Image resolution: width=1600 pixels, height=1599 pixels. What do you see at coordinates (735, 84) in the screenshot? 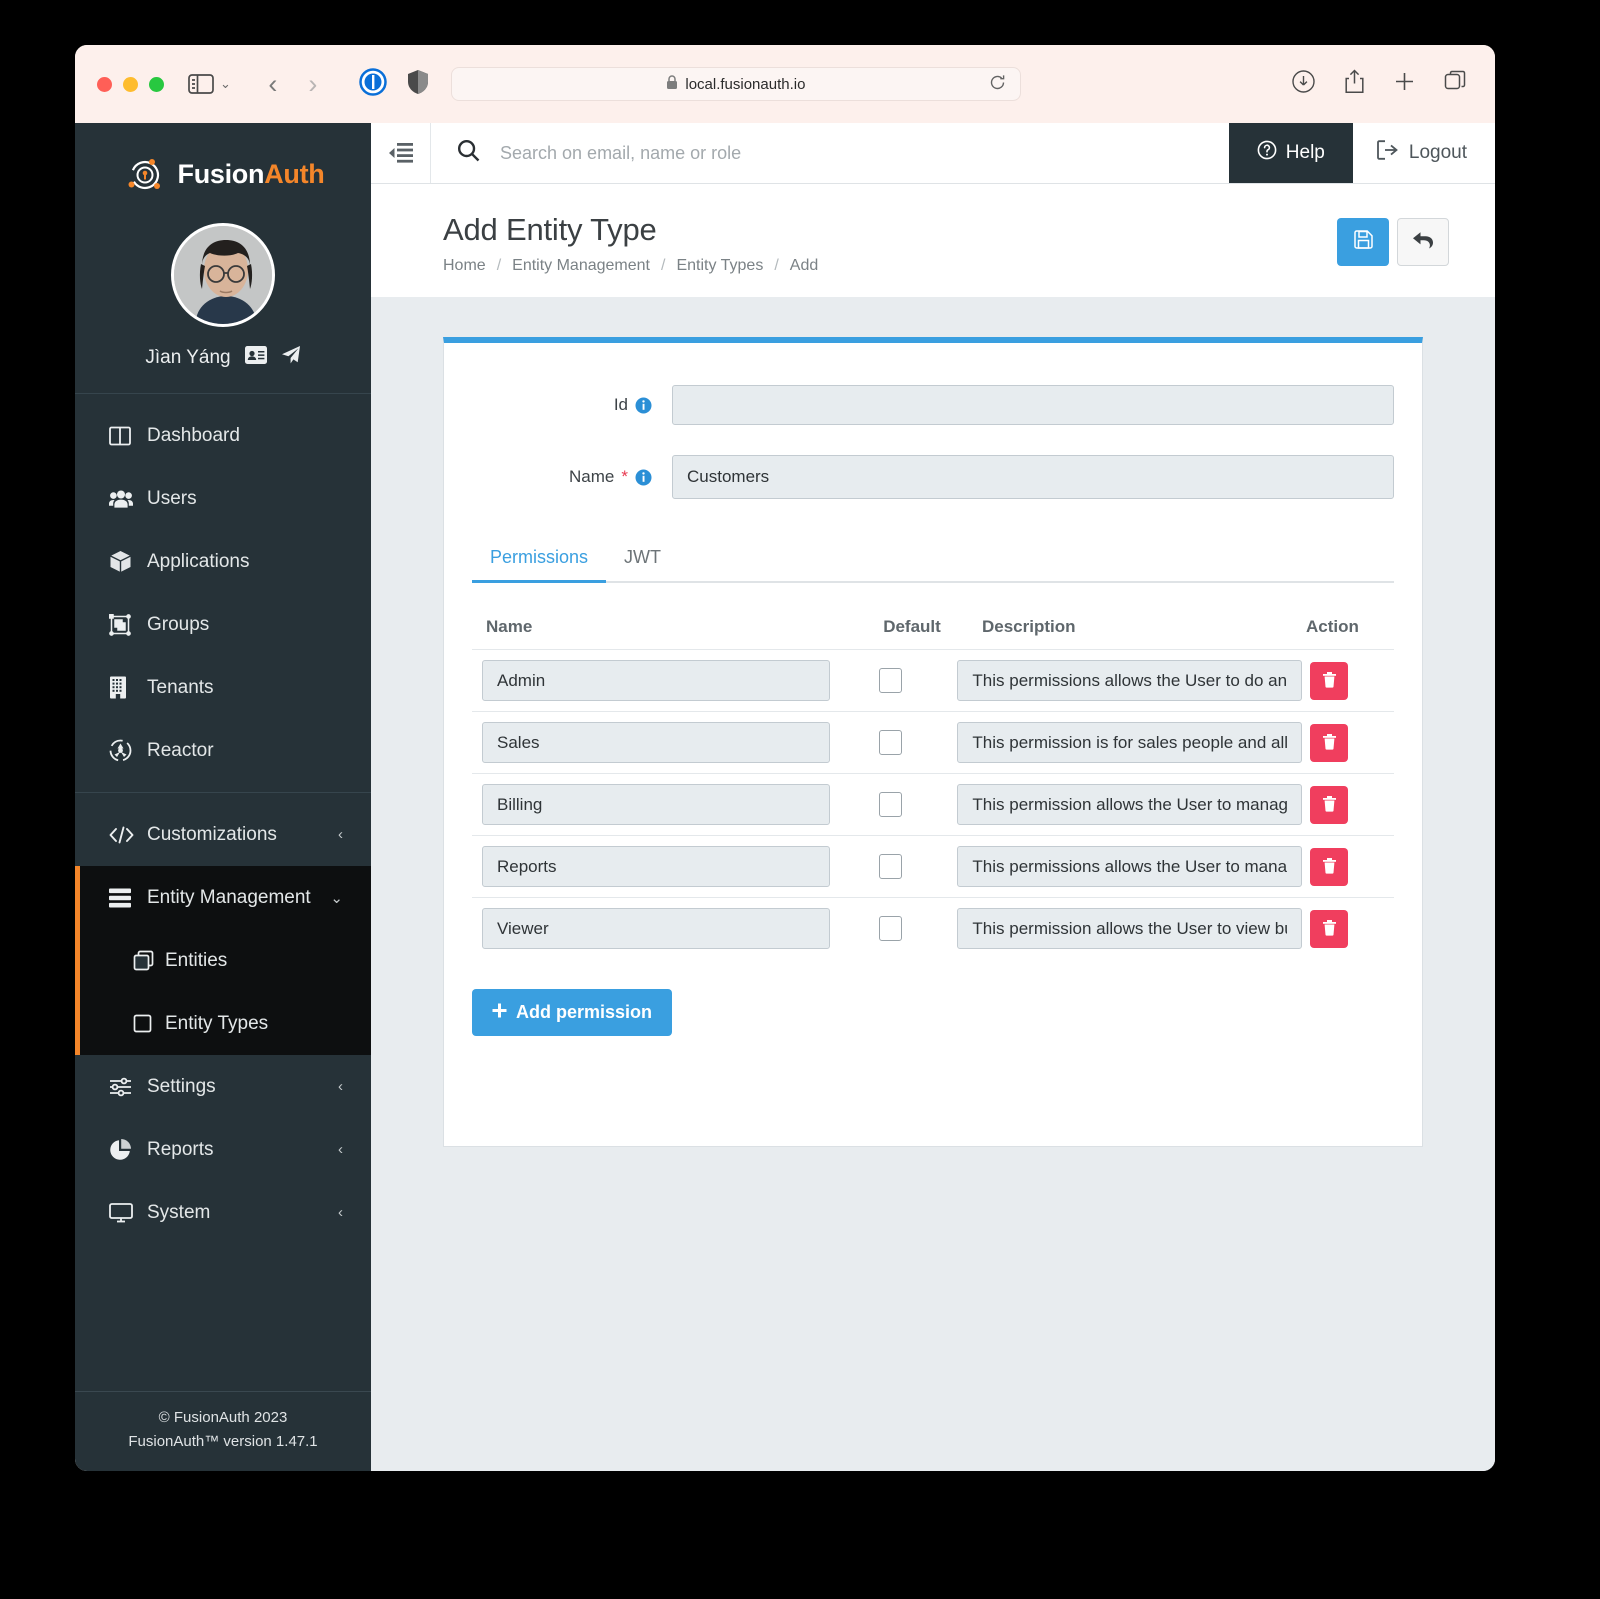
I see `address-bar: local.fusionauth.io` at bounding box center [735, 84].